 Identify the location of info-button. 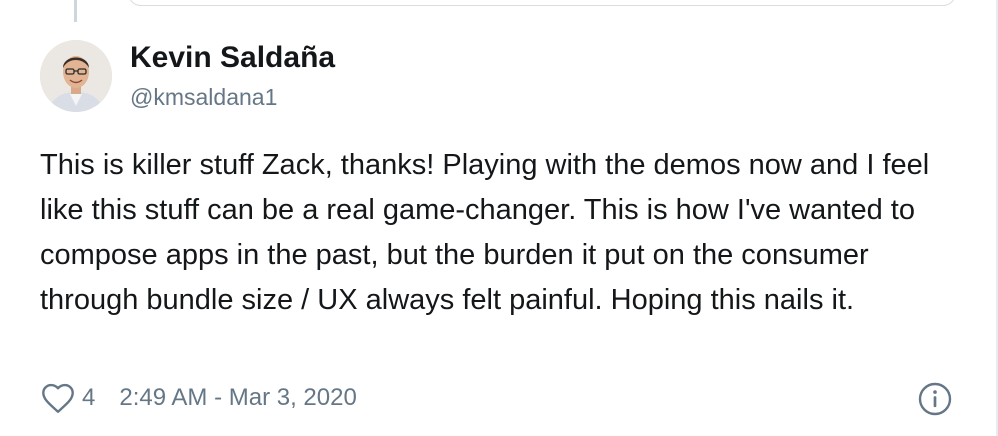
(935, 399).